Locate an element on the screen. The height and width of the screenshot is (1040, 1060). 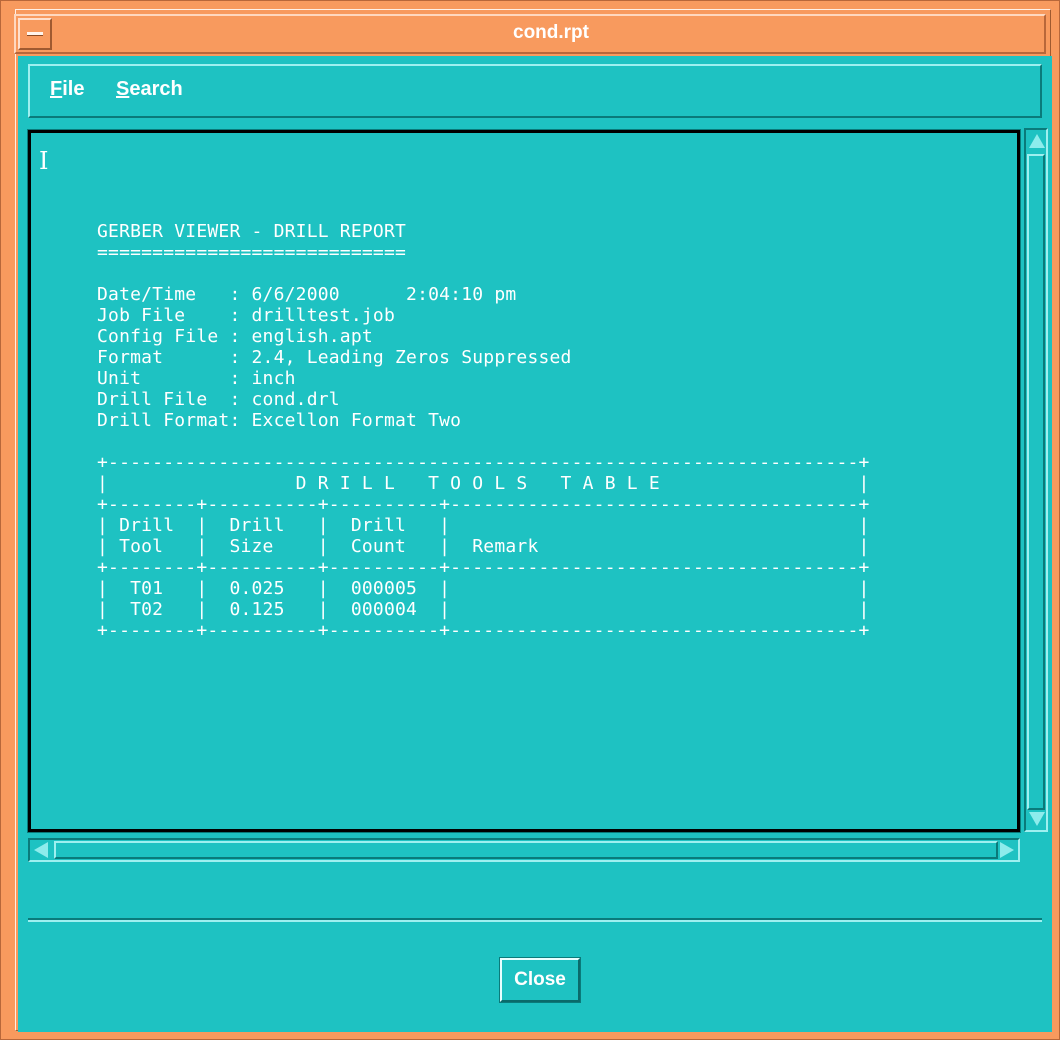
window-menu-button is located at coordinates (35, 34).